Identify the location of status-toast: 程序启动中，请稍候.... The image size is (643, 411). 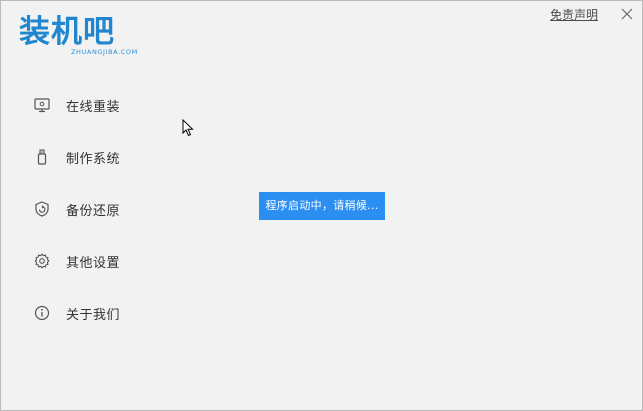
(322, 206).